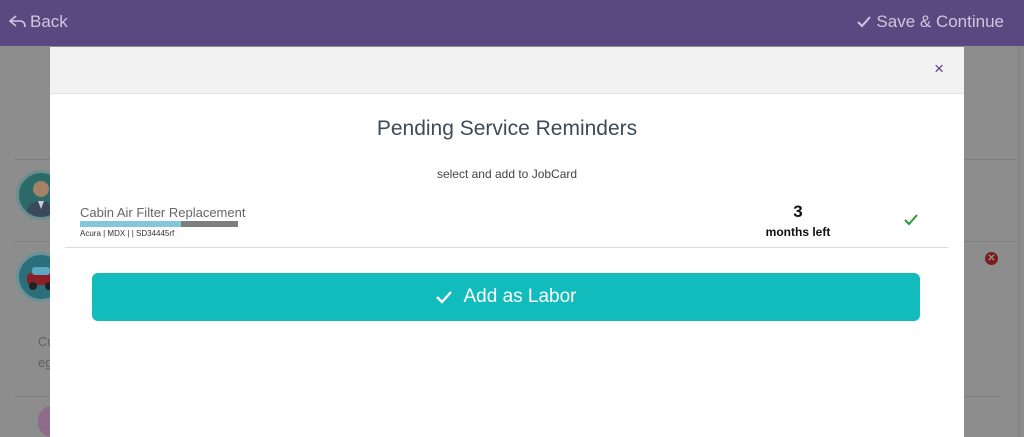 The height and width of the screenshot is (437, 1024). Describe the element at coordinates (507, 128) in the screenshot. I see `modal-title: Pending Service Reminders` at that location.